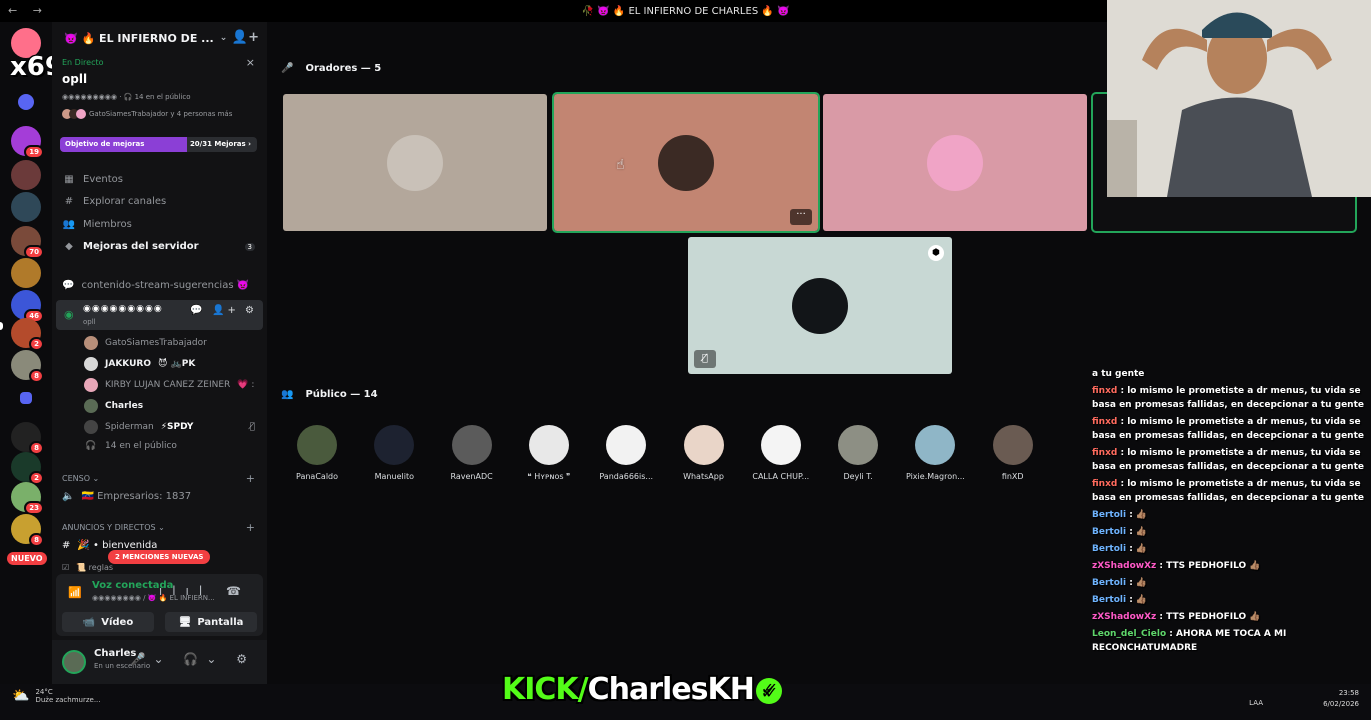 This screenshot has width=1371, height=720. I want to click on verified-check-icon: ✓, so click(768, 691).